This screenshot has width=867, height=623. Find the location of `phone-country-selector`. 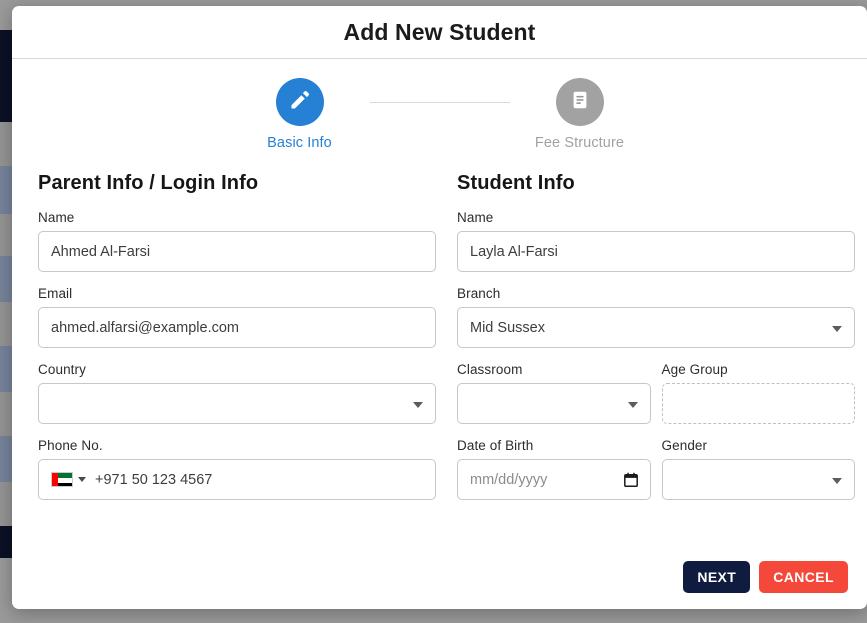

phone-country-selector is located at coordinates (68, 479).